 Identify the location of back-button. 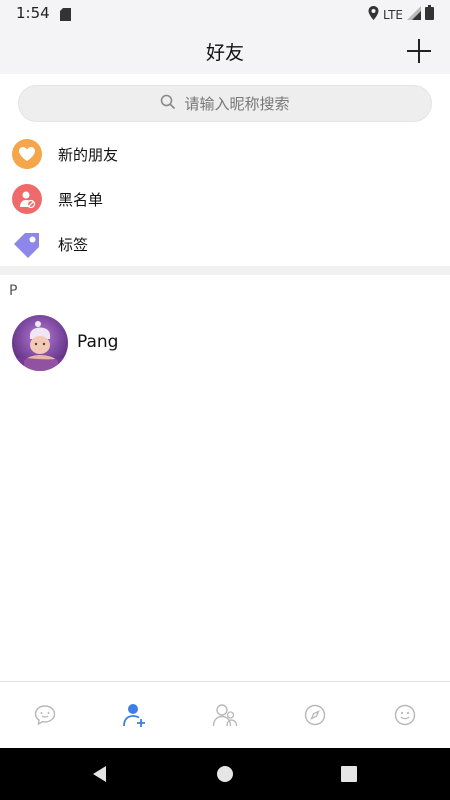
(100, 774).